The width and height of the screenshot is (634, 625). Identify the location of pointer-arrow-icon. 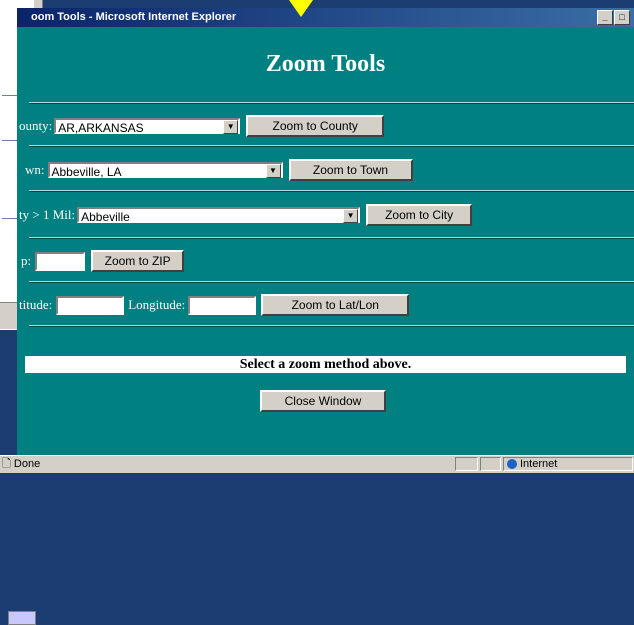
(301, 8).